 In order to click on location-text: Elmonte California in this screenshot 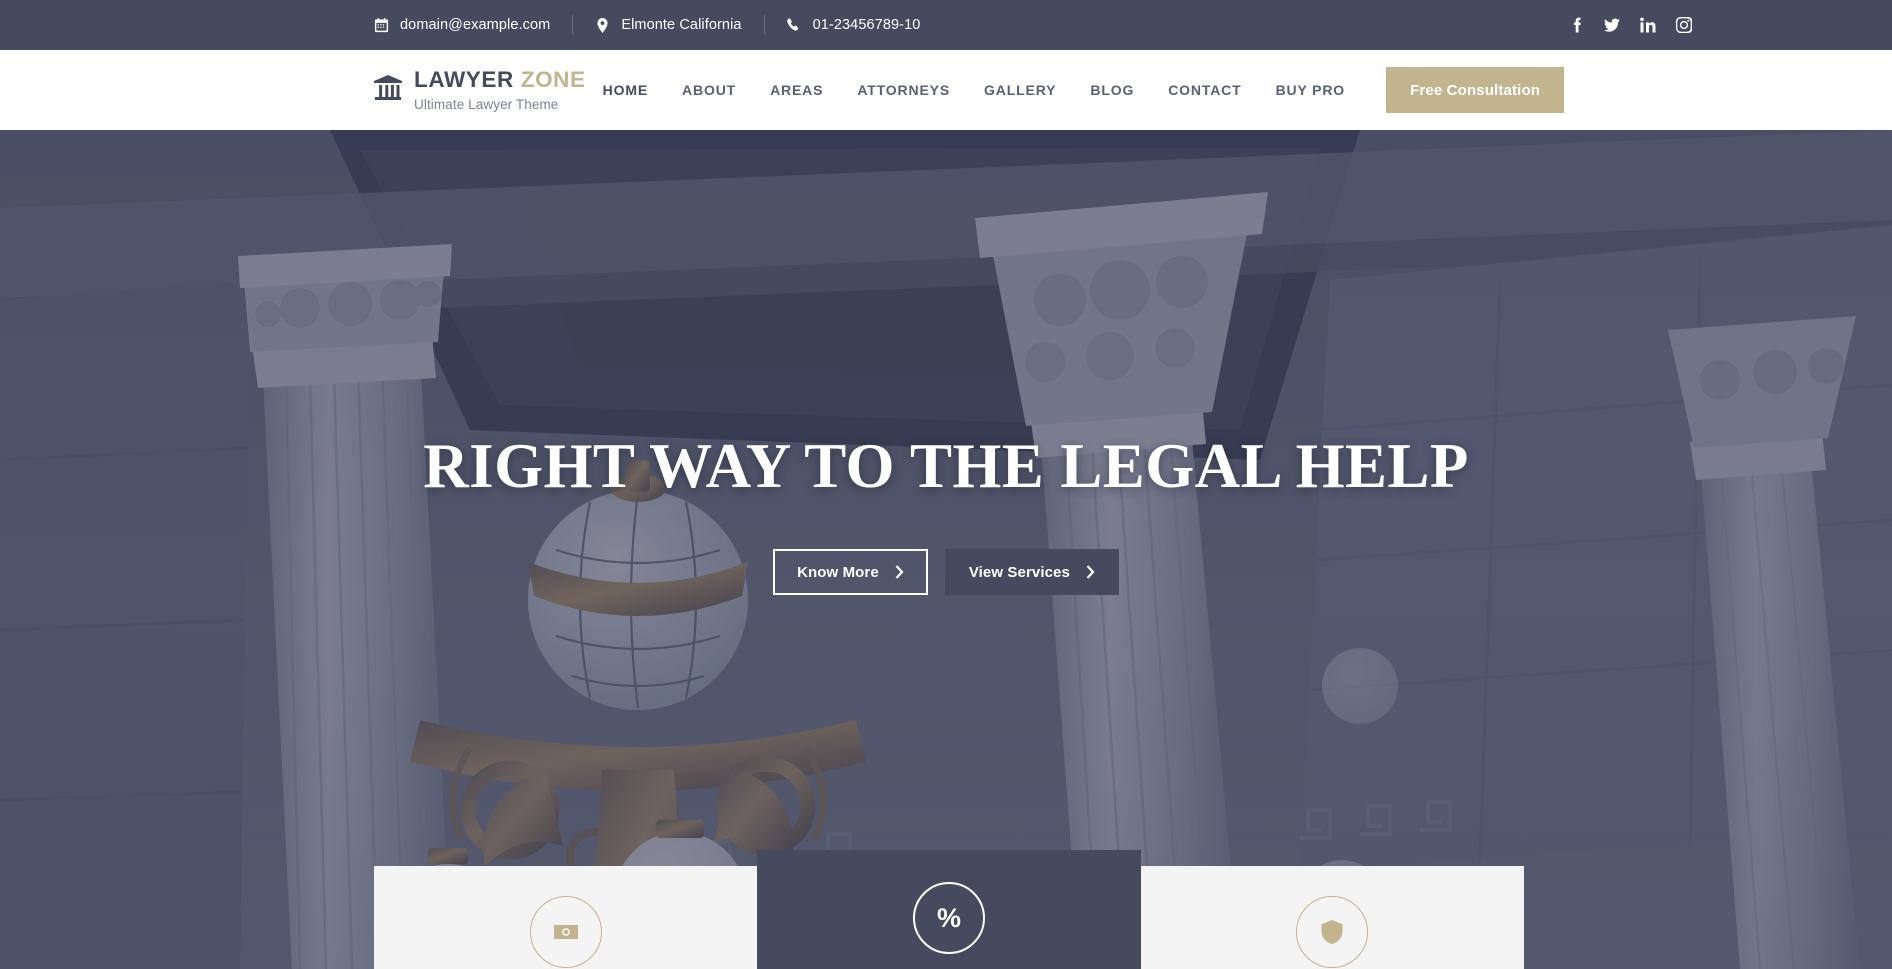, I will do `click(681, 25)`.